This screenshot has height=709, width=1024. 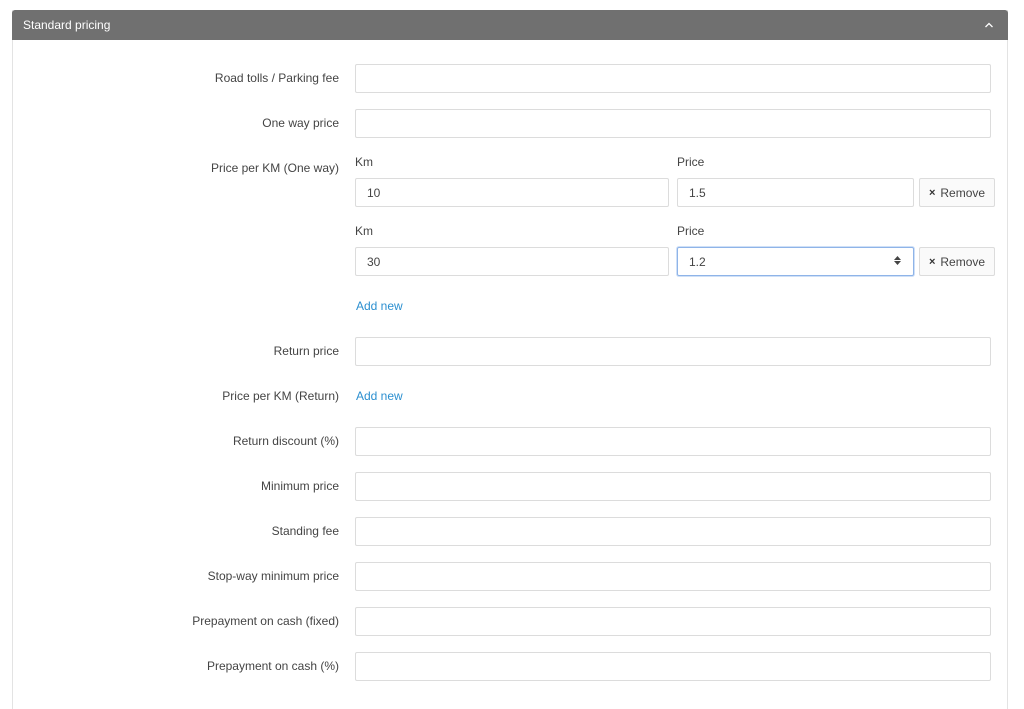 What do you see at coordinates (305, 531) in the screenshot?
I see `standing-fee-label: Standing fee` at bounding box center [305, 531].